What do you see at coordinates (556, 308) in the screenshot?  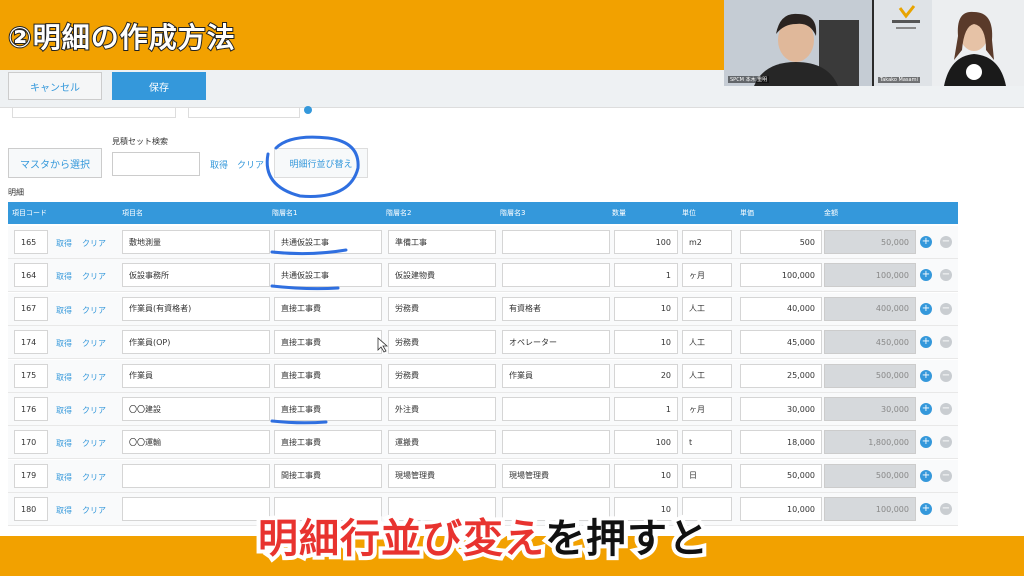 I see `cell-lvl3: 有資格者` at bounding box center [556, 308].